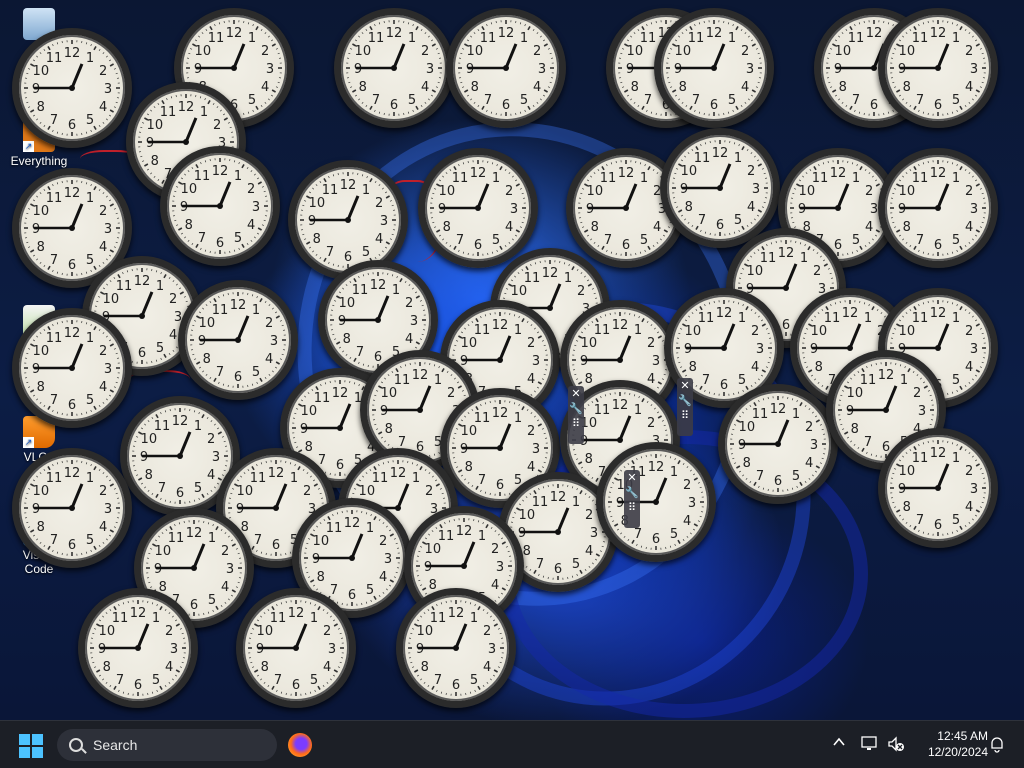 This screenshot has width=1024, height=768. Describe the element at coordinates (870, 744) in the screenshot. I see `network-status-icon` at that location.